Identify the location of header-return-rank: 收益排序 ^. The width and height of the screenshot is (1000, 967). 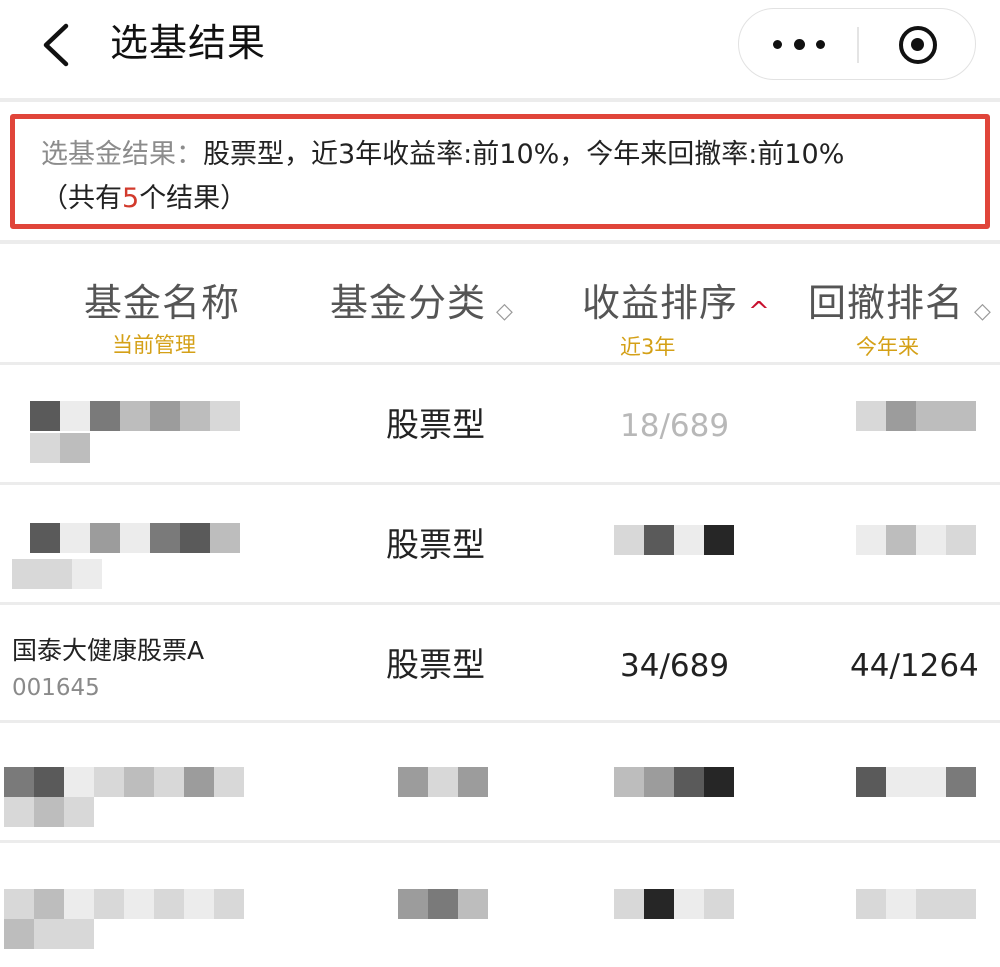
(676, 303).